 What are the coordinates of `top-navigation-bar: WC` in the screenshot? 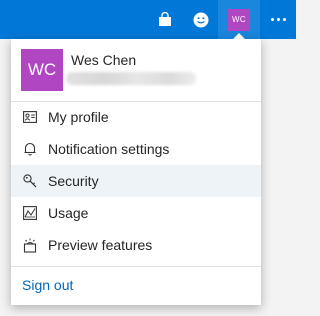 It's located at (148, 19).